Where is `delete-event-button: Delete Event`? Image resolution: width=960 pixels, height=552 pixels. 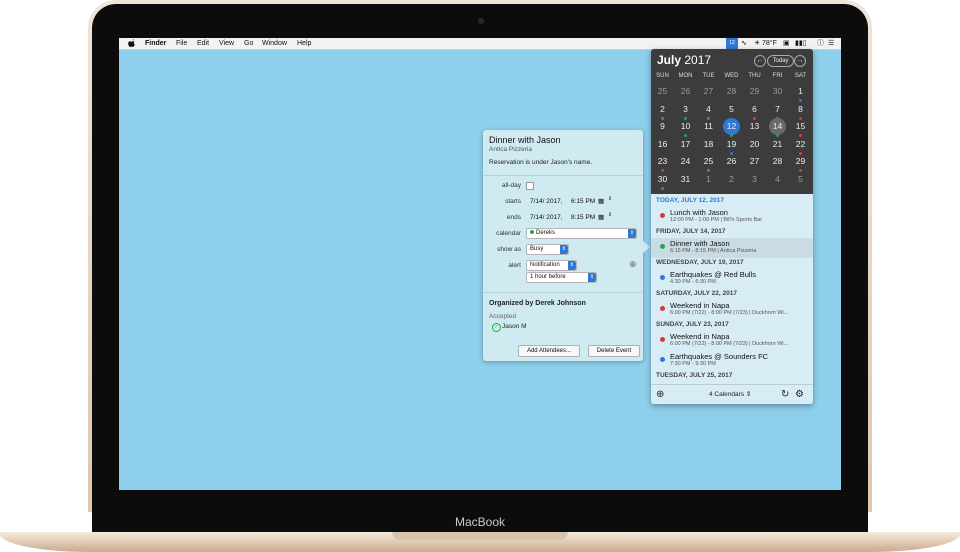 delete-event-button: Delete Event is located at coordinates (614, 351).